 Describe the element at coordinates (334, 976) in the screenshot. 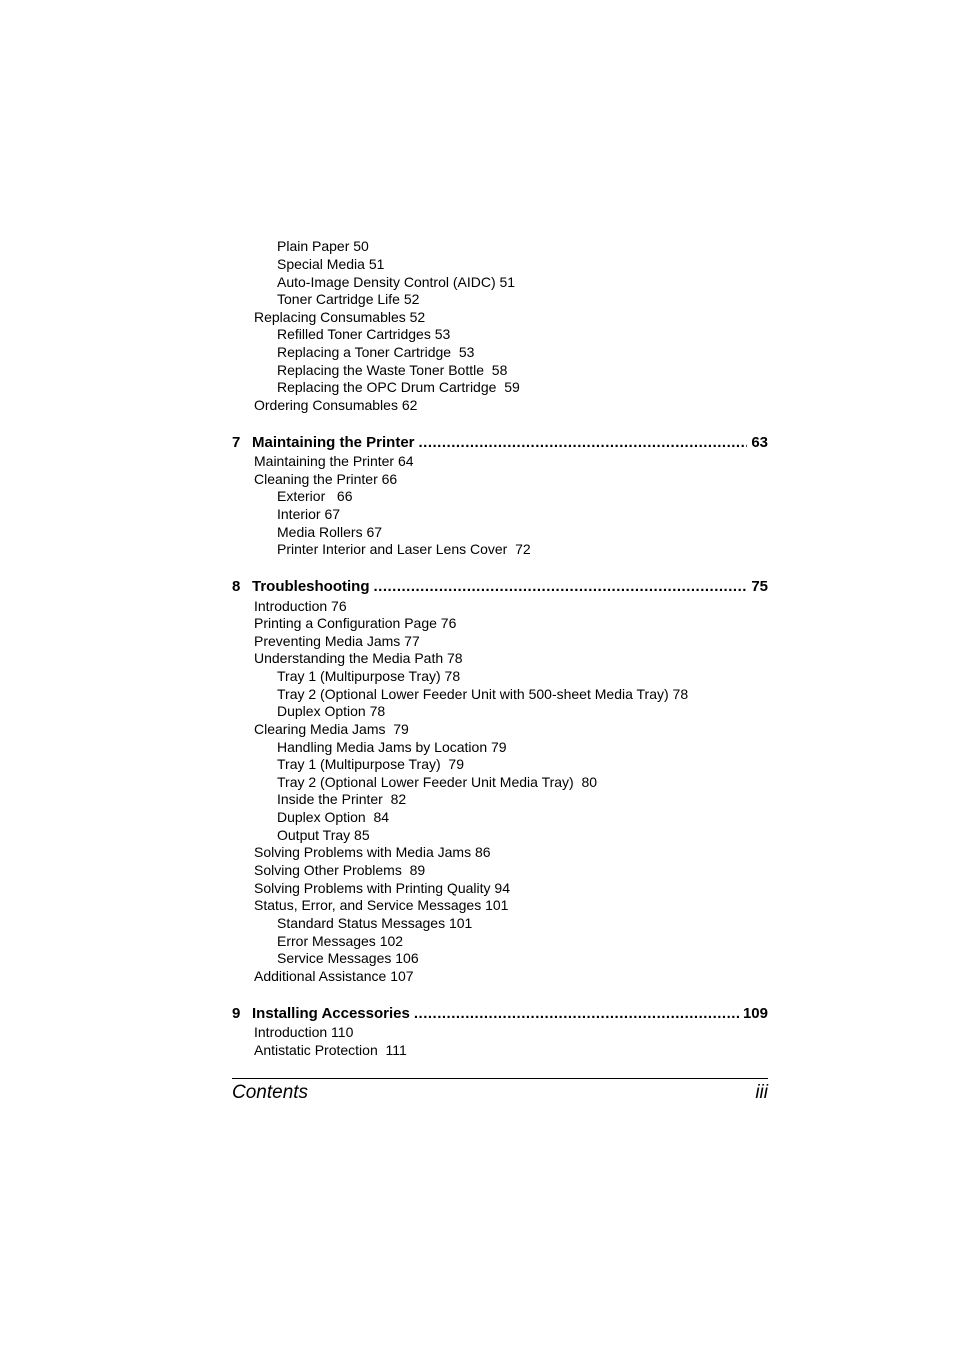

I see `toc-entry: Additional Assistance 107` at that location.